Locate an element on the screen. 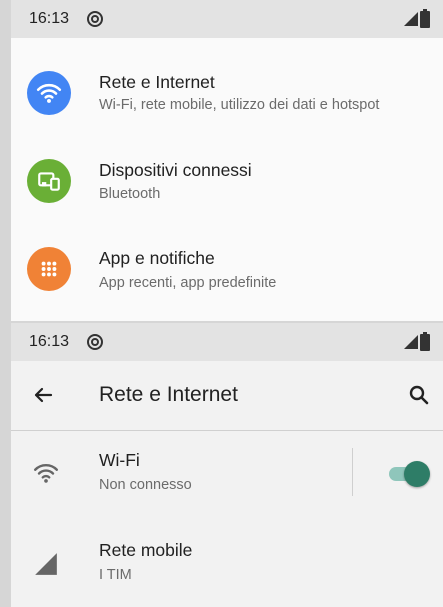 Image resolution: width=443 pixels, height=607 pixels. menu-item-subtitle: Bluetooth is located at coordinates (130, 194).